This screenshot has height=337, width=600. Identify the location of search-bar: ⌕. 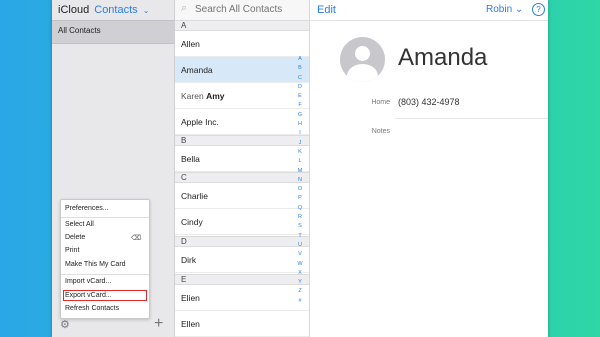
(242, 10).